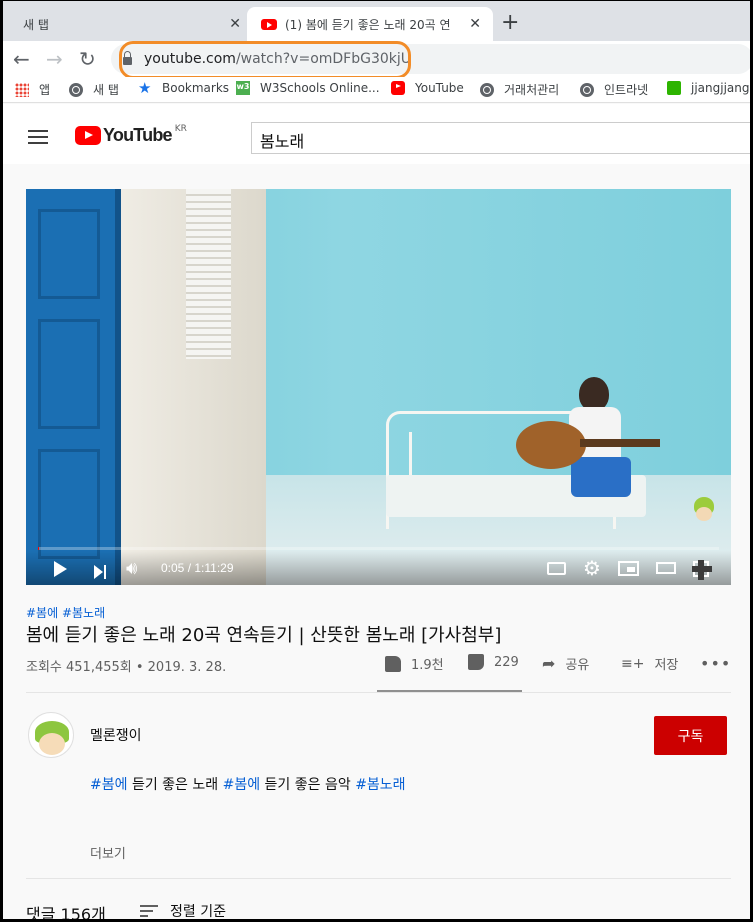 Image resolution: width=753 pixels, height=922 pixels. What do you see at coordinates (145, 88) in the screenshot?
I see `star-icon: ★` at bounding box center [145, 88].